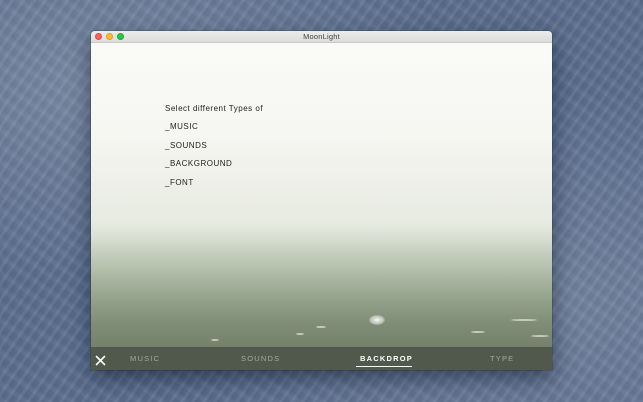  What do you see at coordinates (377, 320) in the screenshot?
I see `sea-foam` at bounding box center [377, 320].